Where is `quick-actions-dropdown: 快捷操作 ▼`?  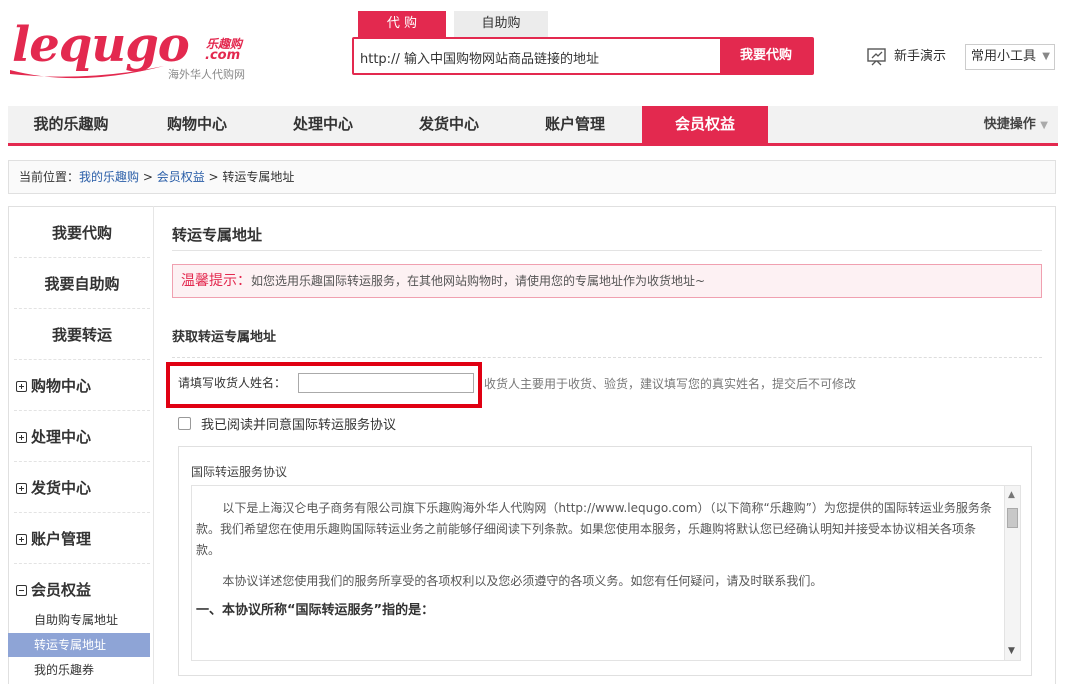 quick-actions-dropdown: 快捷操作 ▼ is located at coordinates (1016, 124).